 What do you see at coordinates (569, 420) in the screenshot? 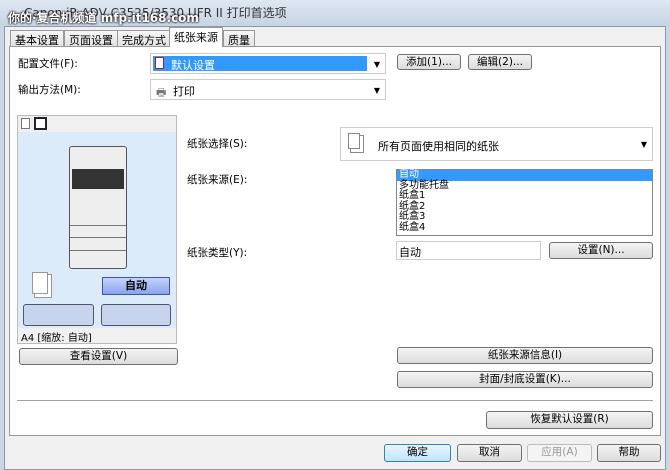
I see `restore-defaults-button: 恢复默认设置(R)` at bounding box center [569, 420].